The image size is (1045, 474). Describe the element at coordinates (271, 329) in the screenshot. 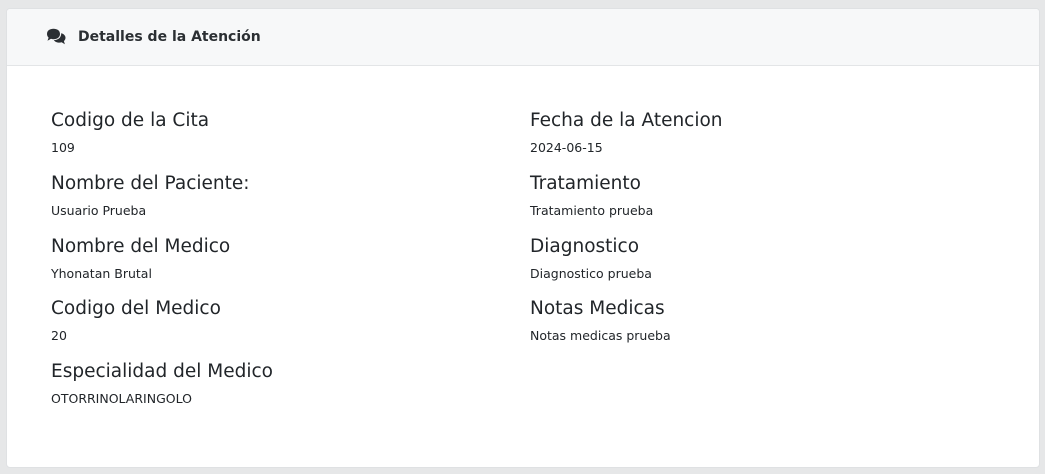

I see `field-doctor-code: Codigo del Medico 20` at that location.